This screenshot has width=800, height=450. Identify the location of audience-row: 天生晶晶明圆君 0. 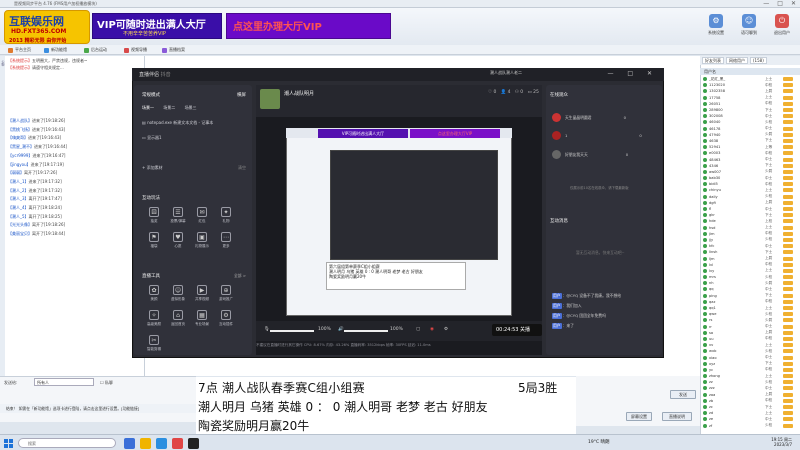
(589, 117).